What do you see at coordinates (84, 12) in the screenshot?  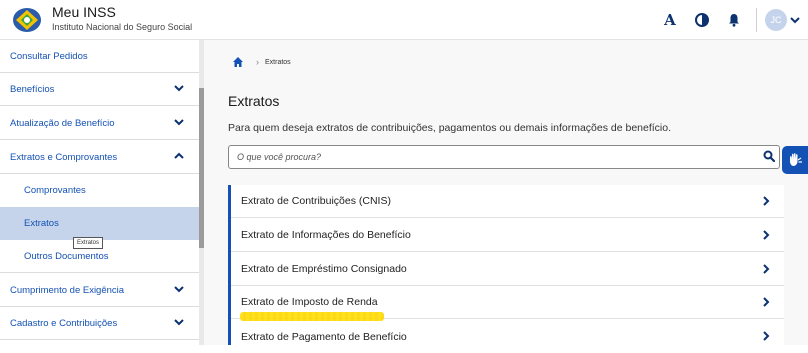 I see `app-title: Meu INSS` at bounding box center [84, 12].